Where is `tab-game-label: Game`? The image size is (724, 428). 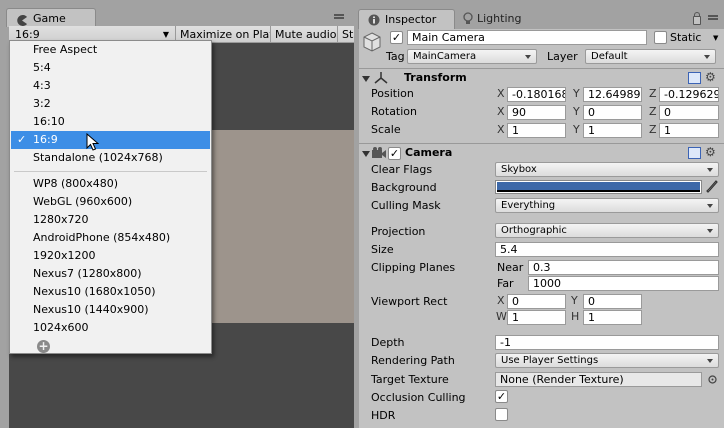
tab-game-label: Game is located at coordinates (49, 18).